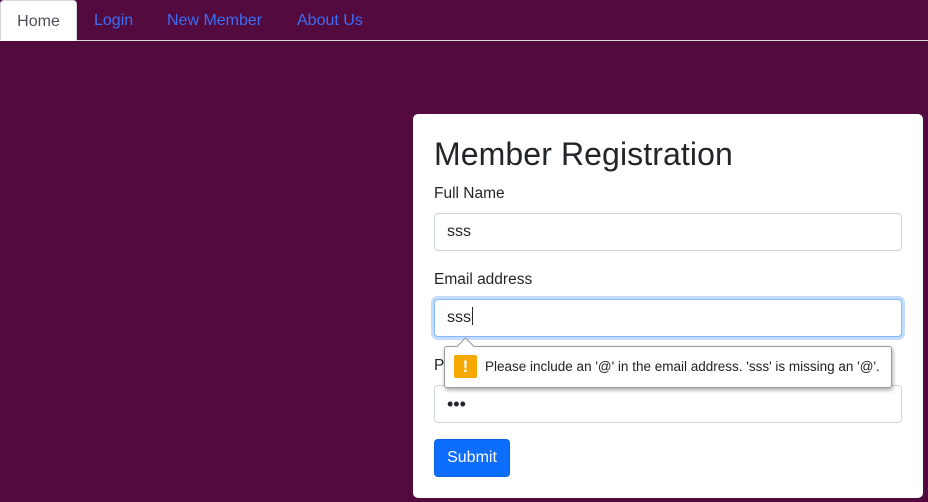  What do you see at coordinates (472, 316) in the screenshot?
I see `text-caret` at bounding box center [472, 316].